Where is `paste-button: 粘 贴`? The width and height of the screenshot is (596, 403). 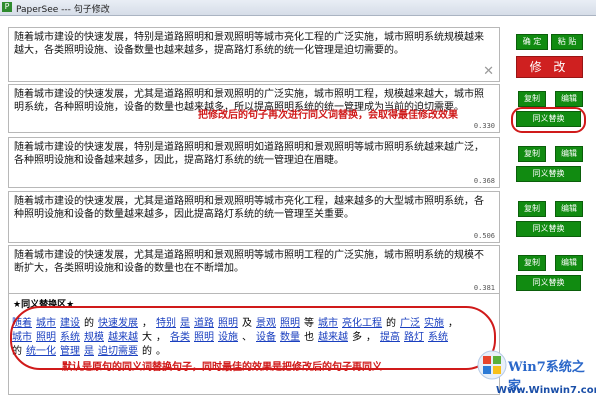
paste-button: 粘 贴 is located at coordinates (567, 42).